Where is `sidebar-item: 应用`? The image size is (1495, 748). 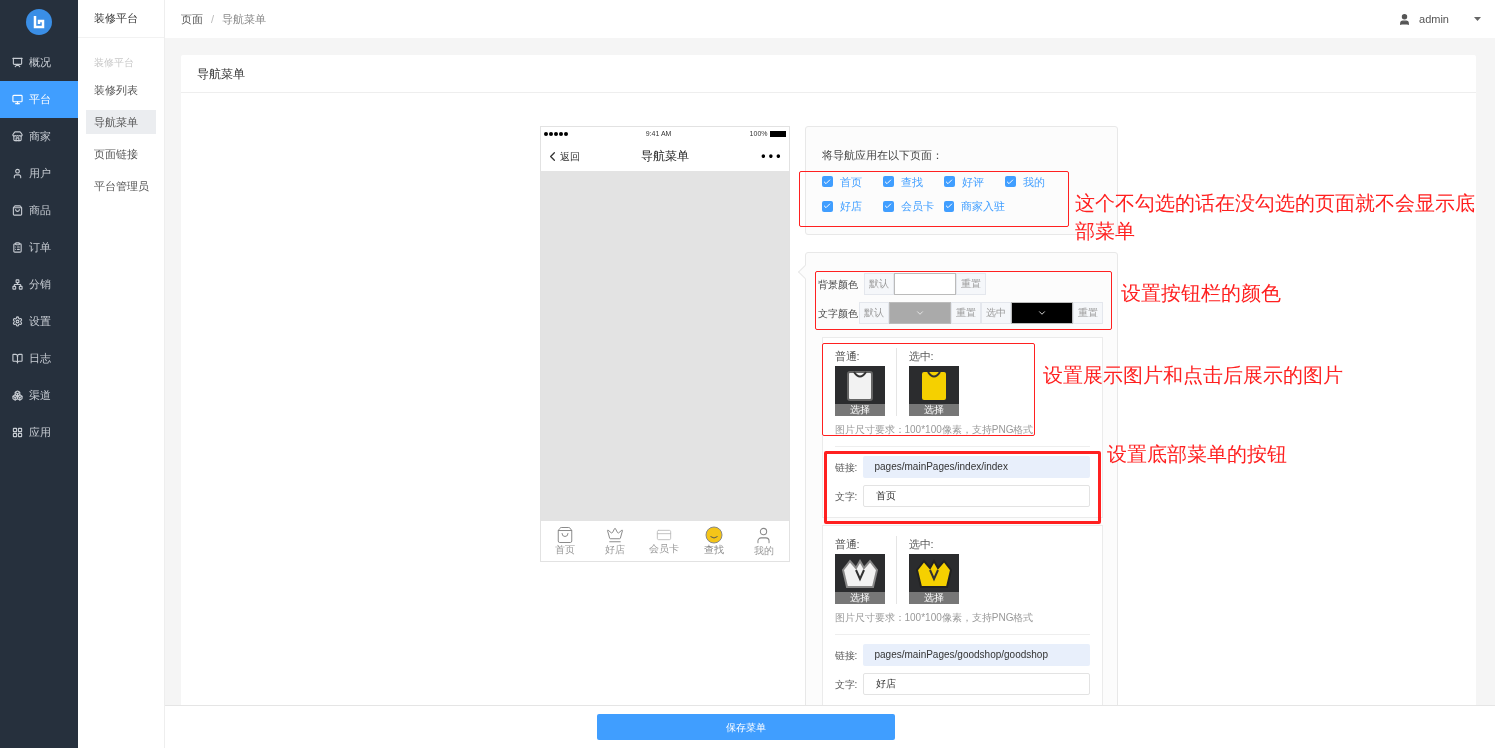
sidebar-item: 应用 is located at coordinates (39, 432).